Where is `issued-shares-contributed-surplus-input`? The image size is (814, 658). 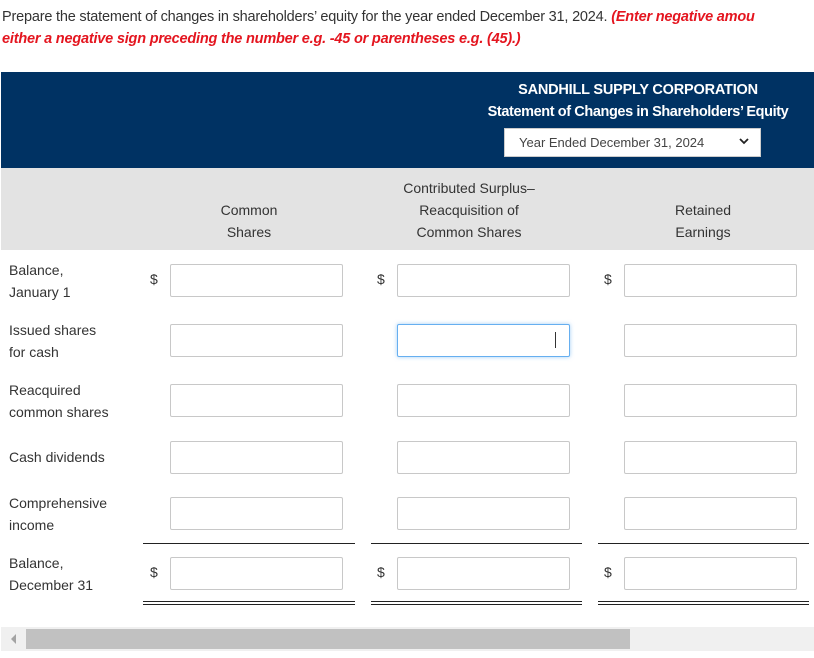 issued-shares-contributed-surplus-input is located at coordinates (483, 340).